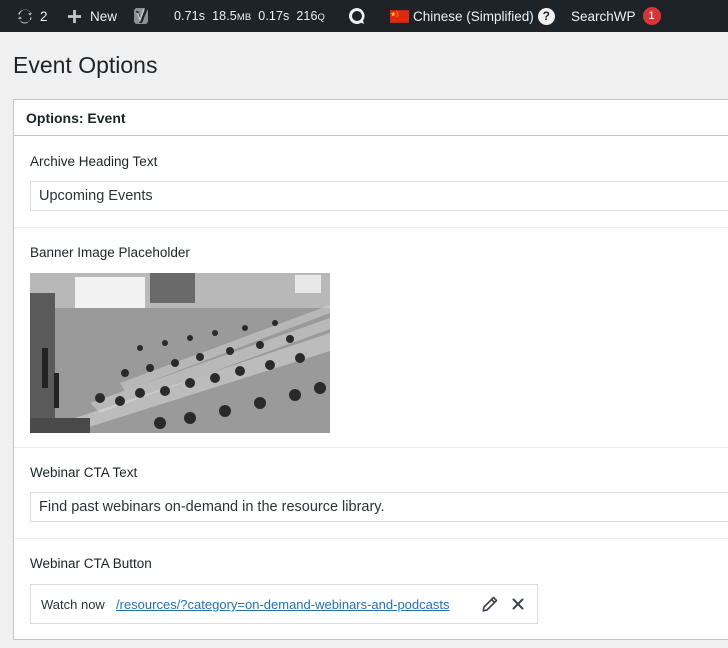 The image size is (728, 648). Describe the element at coordinates (651, 16) in the screenshot. I see `searchwp-notification-badge: 1` at that location.